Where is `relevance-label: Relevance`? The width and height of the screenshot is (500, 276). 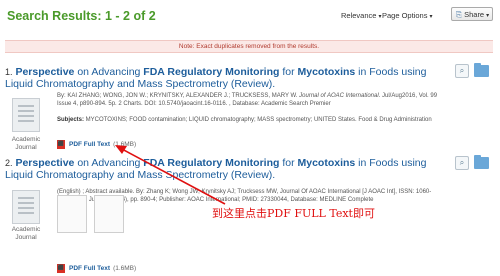 relevance-label: Relevance is located at coordinates (359, 15).